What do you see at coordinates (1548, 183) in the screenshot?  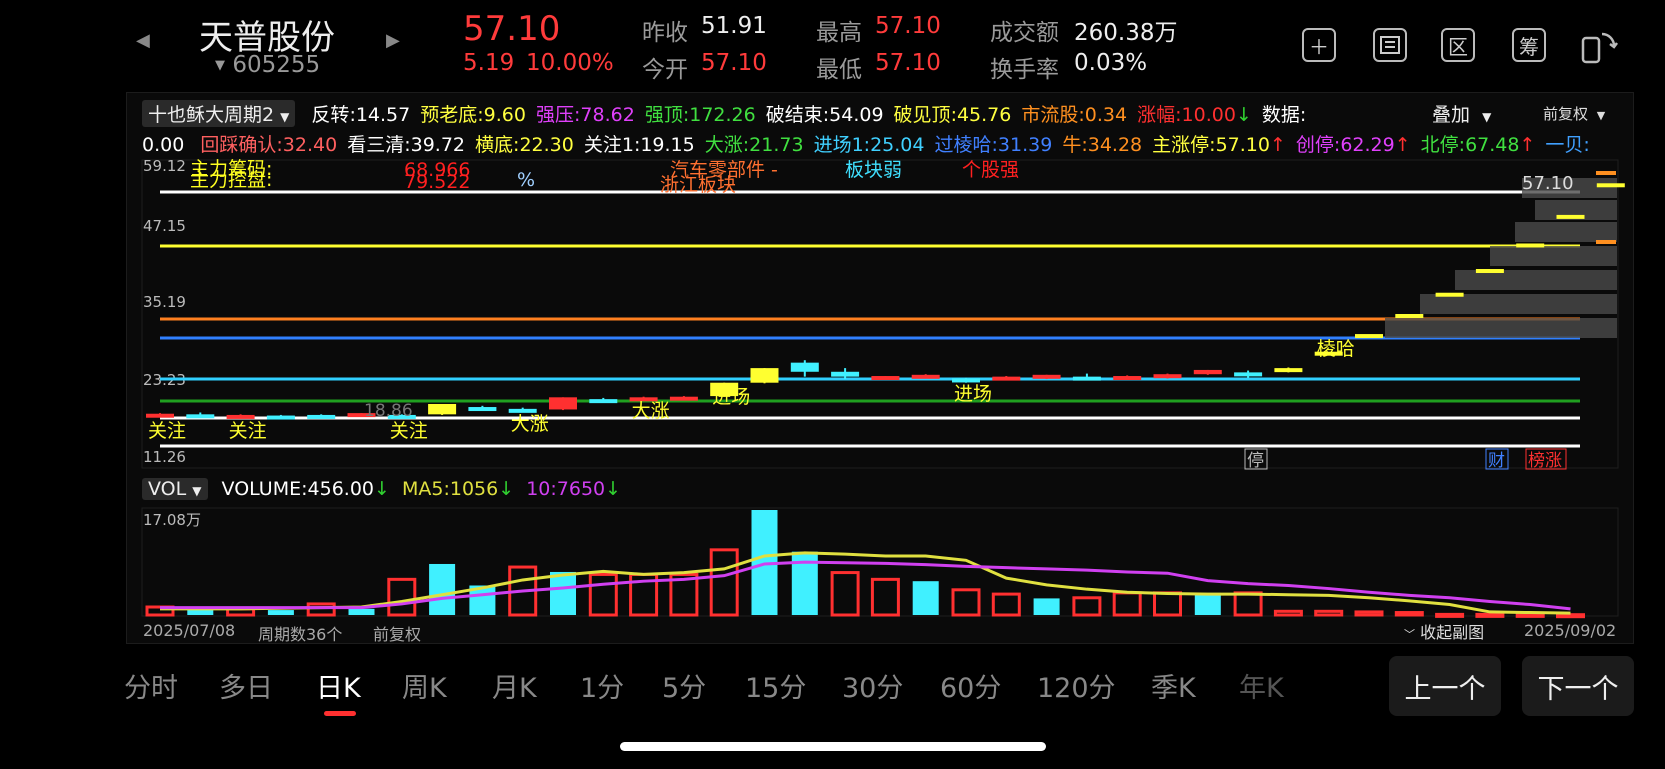 I see `last-price-label: 57.10` at bounding box center [1548, 183].